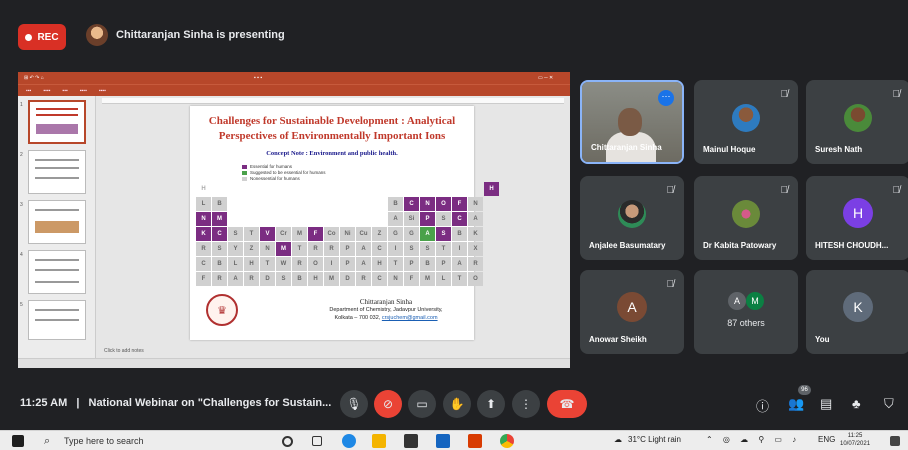 The image size is (908, 450). What do you see at coordinates (457, 404) in the screenshot?
I see `raise-hand-button: ✋` at bounding box center [457, 404].